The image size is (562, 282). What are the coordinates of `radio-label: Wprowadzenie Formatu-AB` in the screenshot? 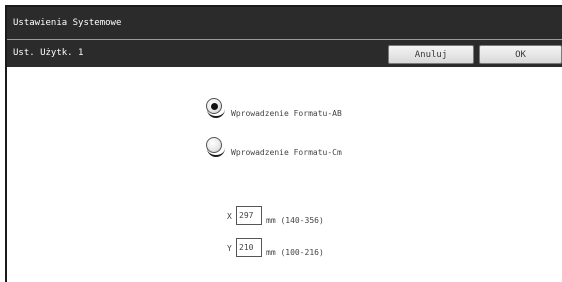 It's located at (286, 113).